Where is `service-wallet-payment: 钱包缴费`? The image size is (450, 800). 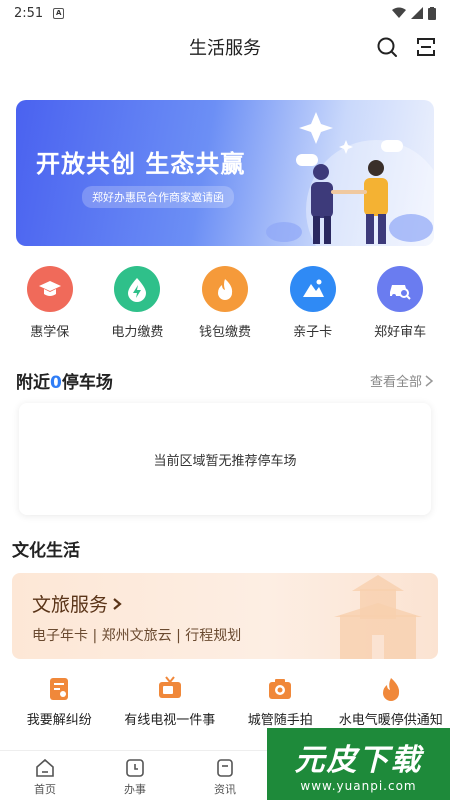 service-wallet-payment: 钱包缴费 is located at coordinates (225, 303).